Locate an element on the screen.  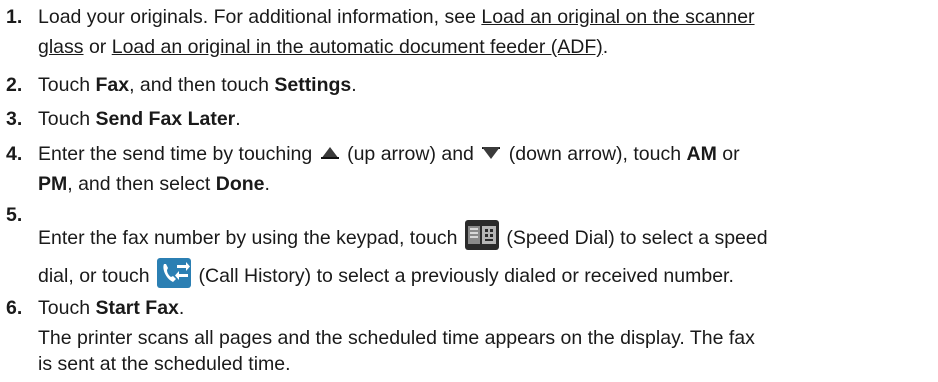
step-text: , and then touch is located at coordinates (202, 85).